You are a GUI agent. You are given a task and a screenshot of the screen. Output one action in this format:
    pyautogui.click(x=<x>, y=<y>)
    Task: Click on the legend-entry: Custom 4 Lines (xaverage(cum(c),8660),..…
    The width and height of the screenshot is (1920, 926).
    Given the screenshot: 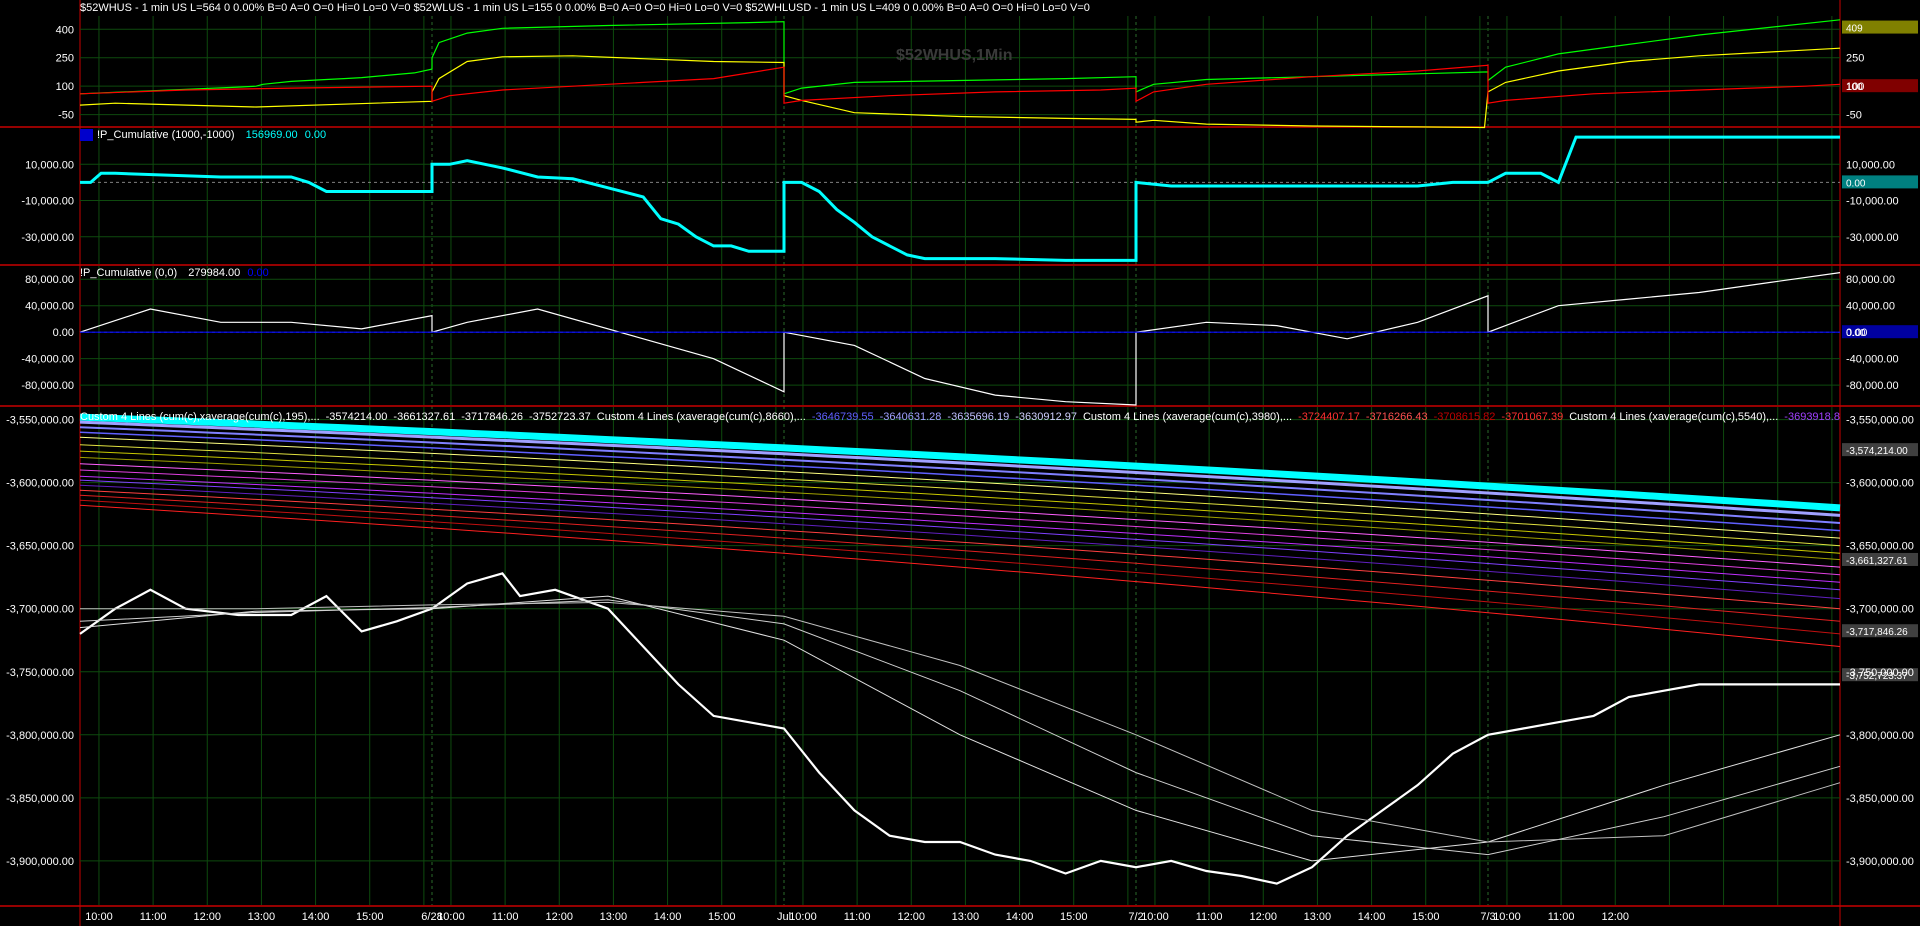 What is the action you would take?
    pyautogui.click(x=701, y=417)
    